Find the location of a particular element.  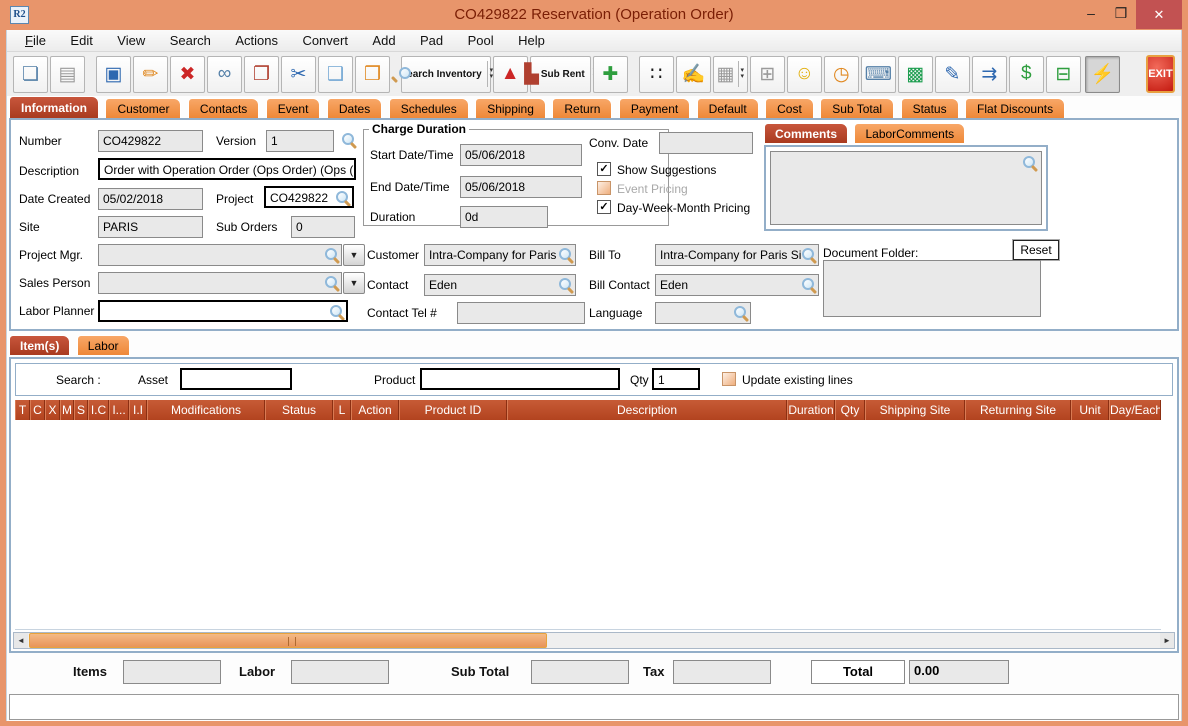

menu-pad: Pad is located at coordinates (431, 41).